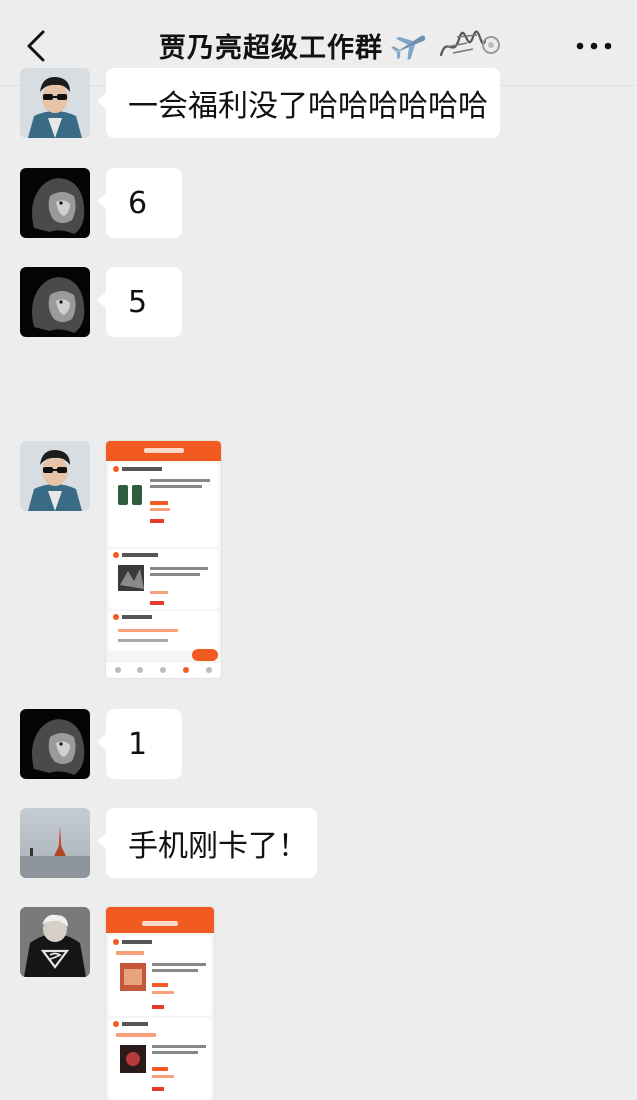  I want to click on message-text: 5, so click(138, 302).